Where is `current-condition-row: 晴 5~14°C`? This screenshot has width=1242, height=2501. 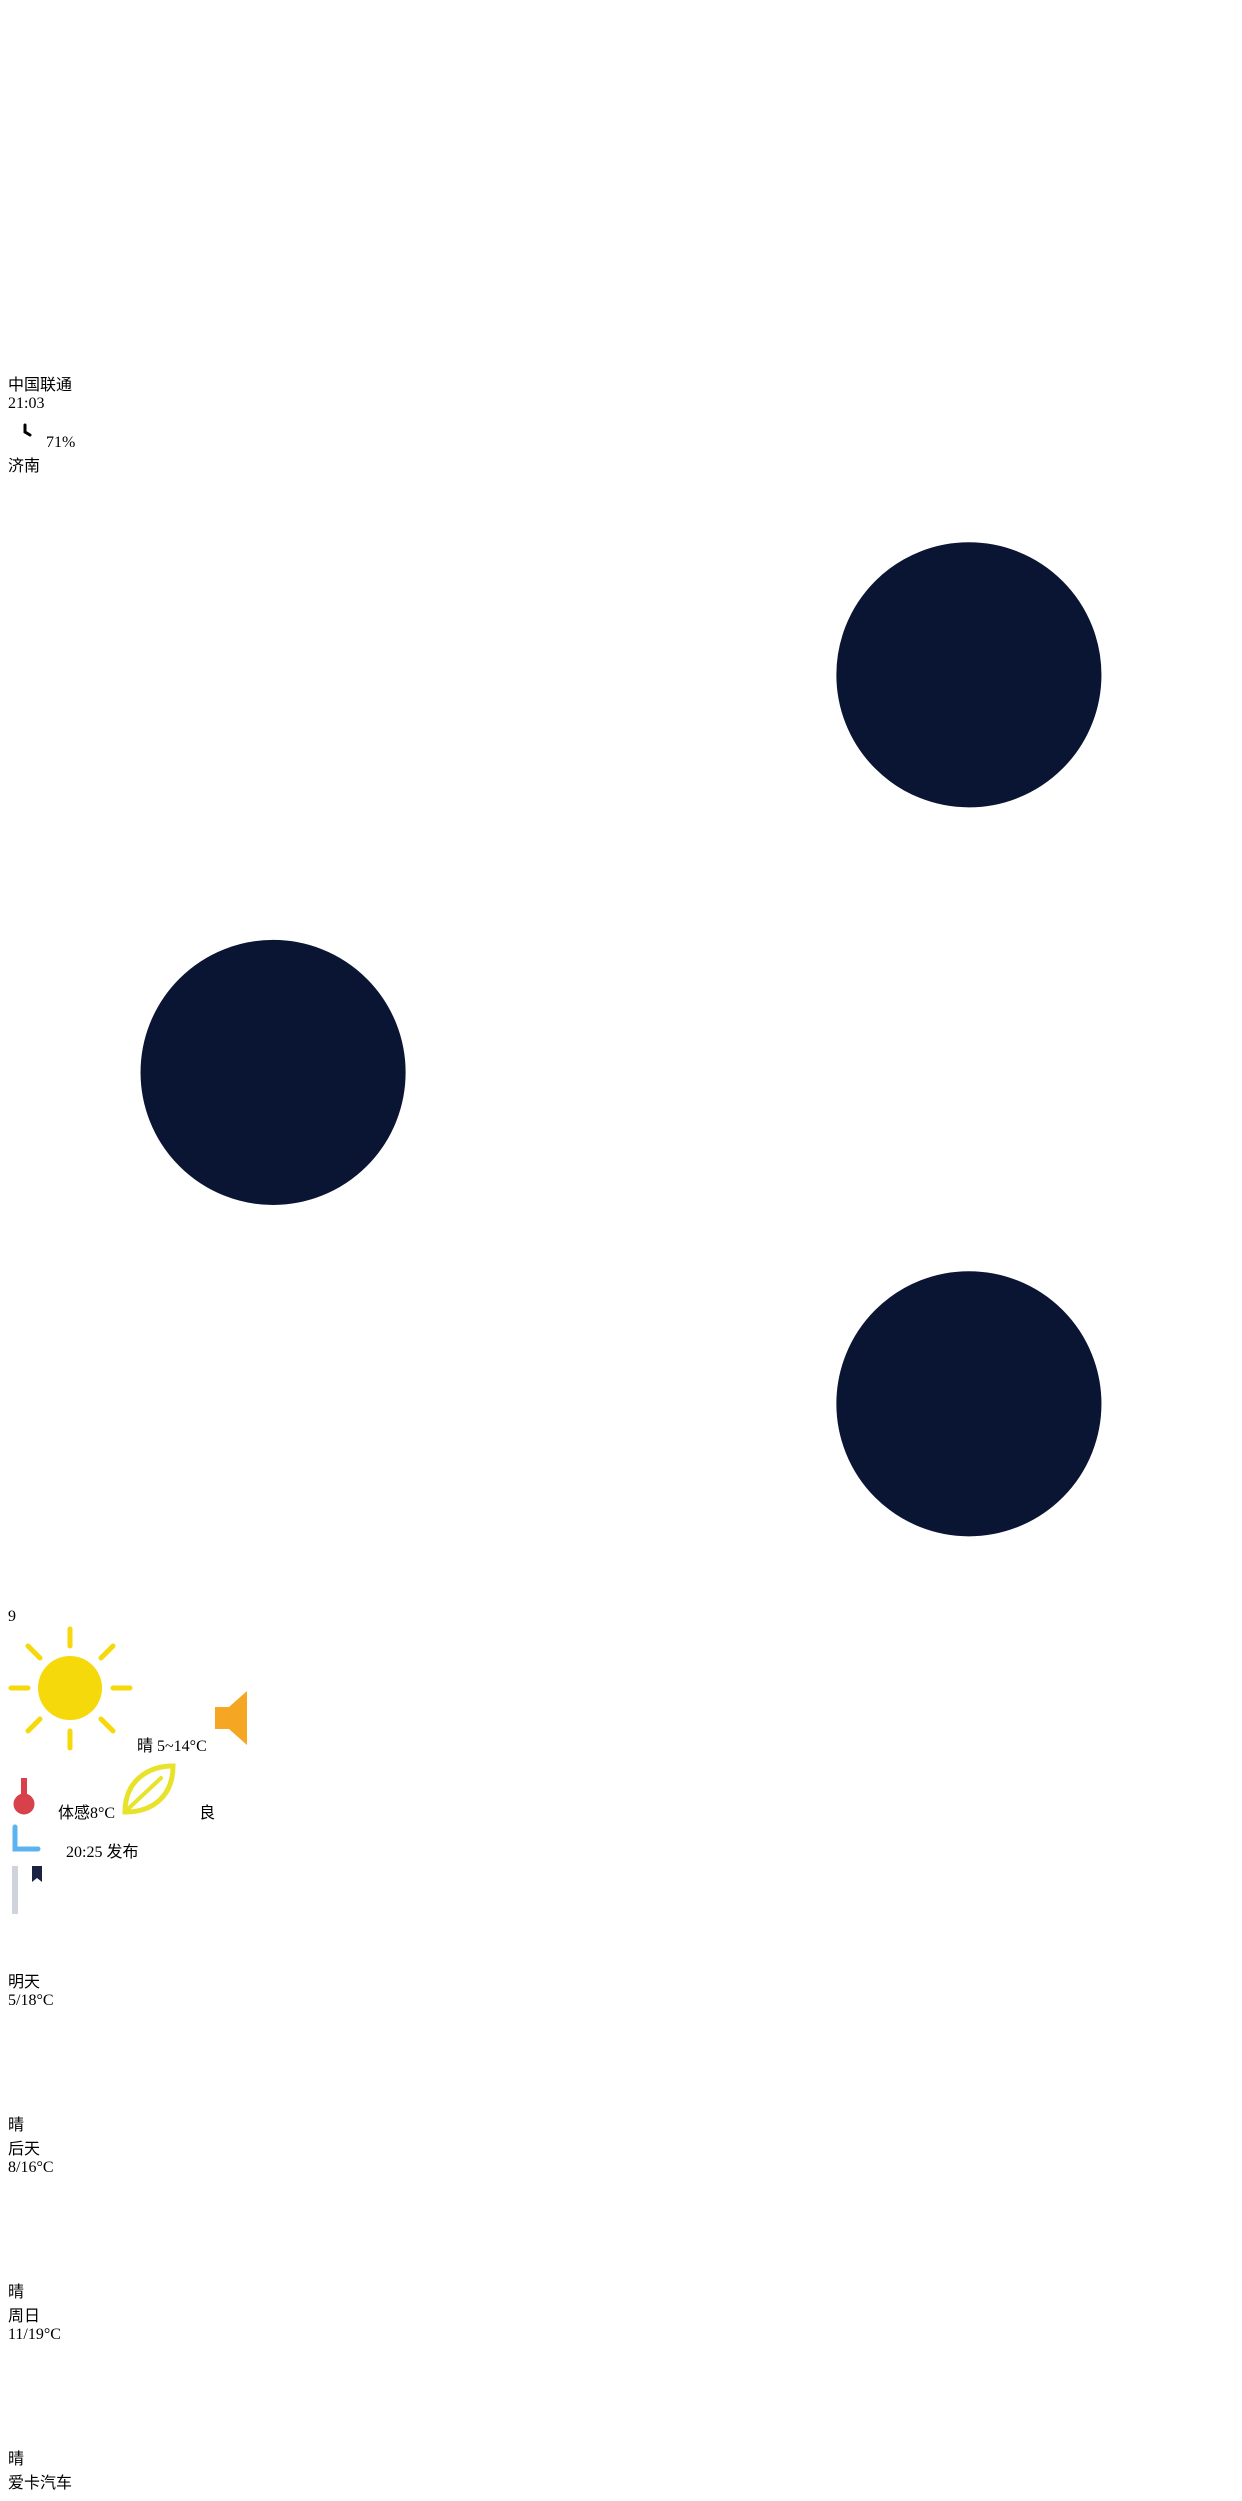 current-condition-row: 晴 5~14°C is located at coordinates (621, 1691).